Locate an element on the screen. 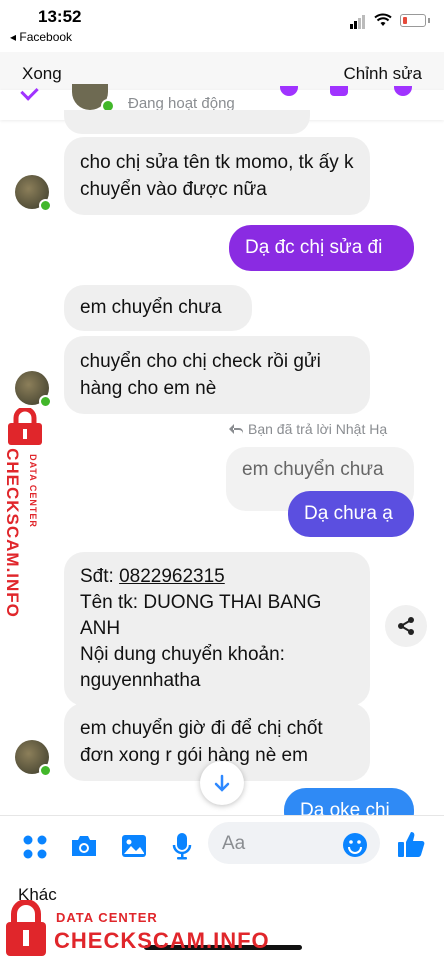  edit-button: Chỉnh sửa is located at coordinates (383, 74).